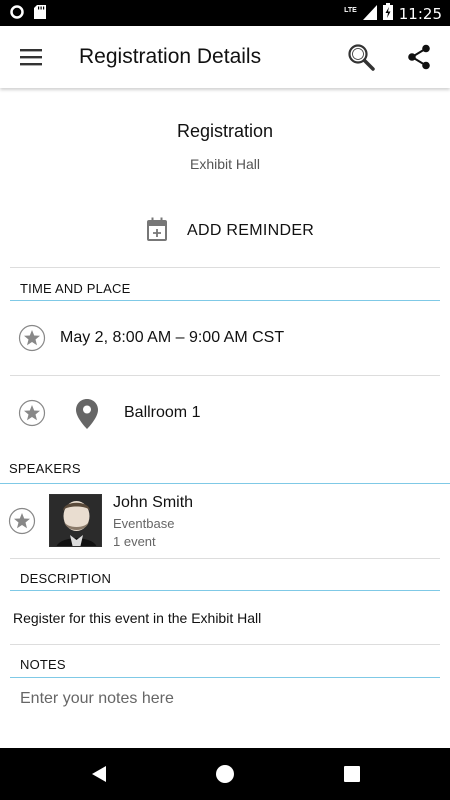  I want to click on speaker-organization: Eventbase, so click(144, 523).